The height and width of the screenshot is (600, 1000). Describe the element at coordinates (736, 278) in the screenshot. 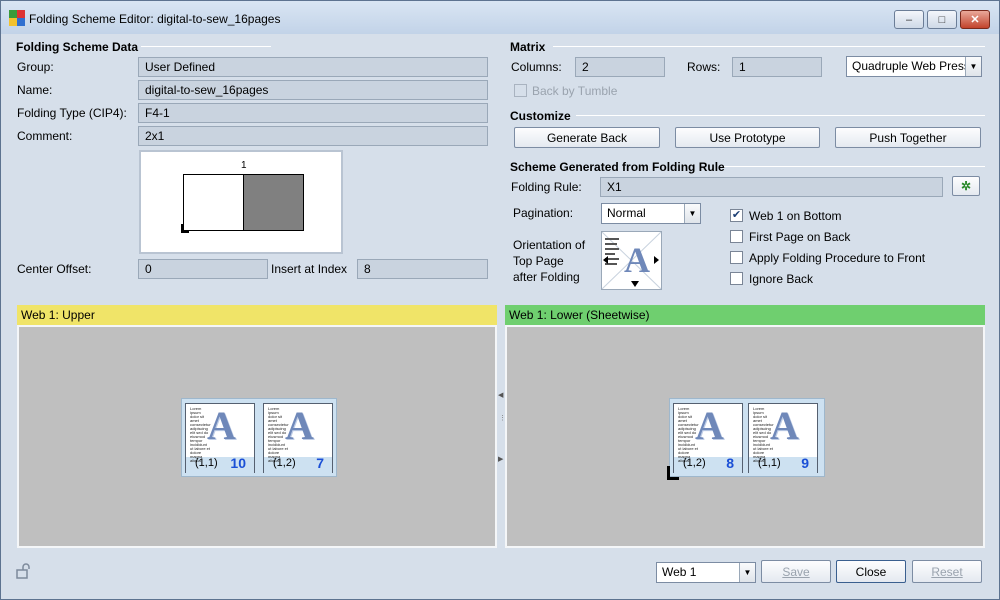

I see `ignore-back-checkbox` at that location.